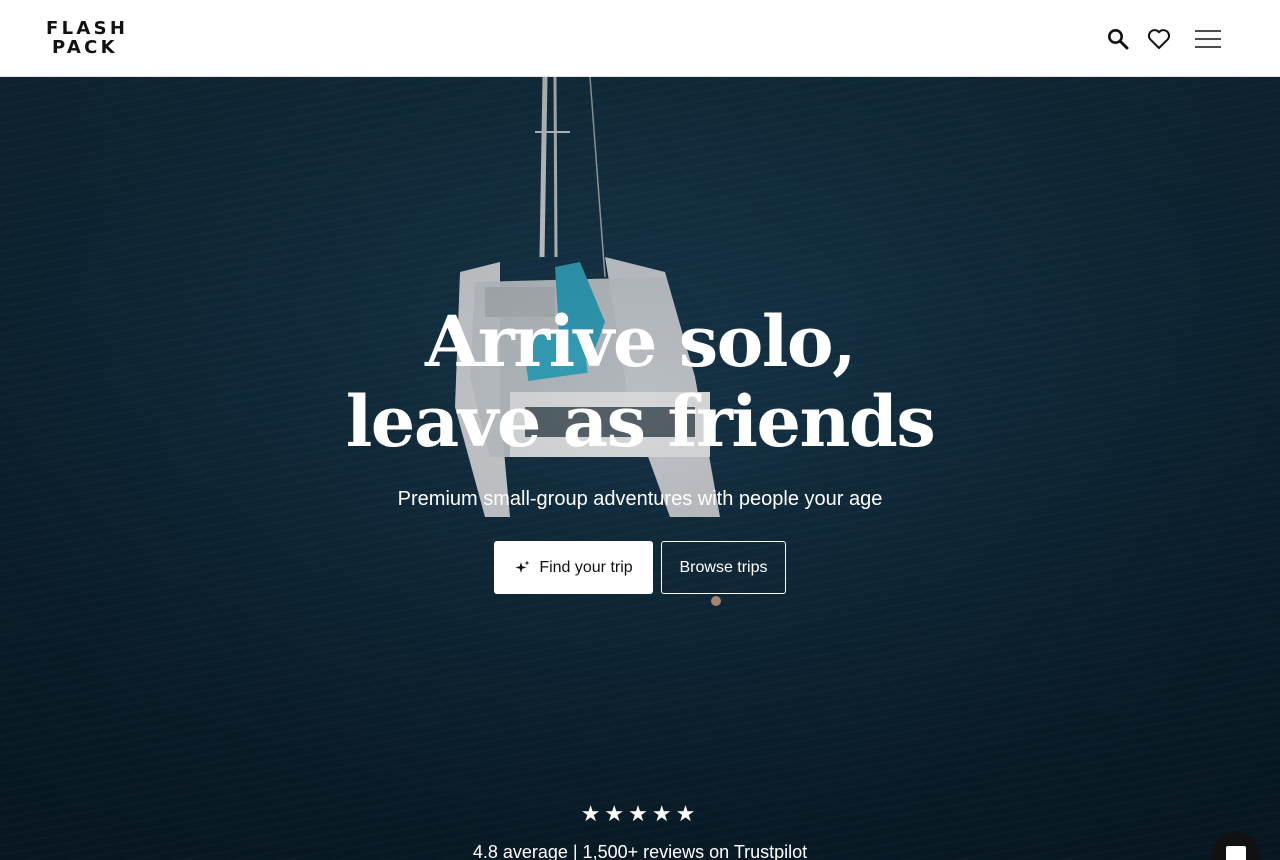 The width and height of the screenshot is (1280, 860). What do you see at coordinates (640, 38) in the screenshot?
I see `site-header: FLASH PACK` at bounding box center [640, 38].